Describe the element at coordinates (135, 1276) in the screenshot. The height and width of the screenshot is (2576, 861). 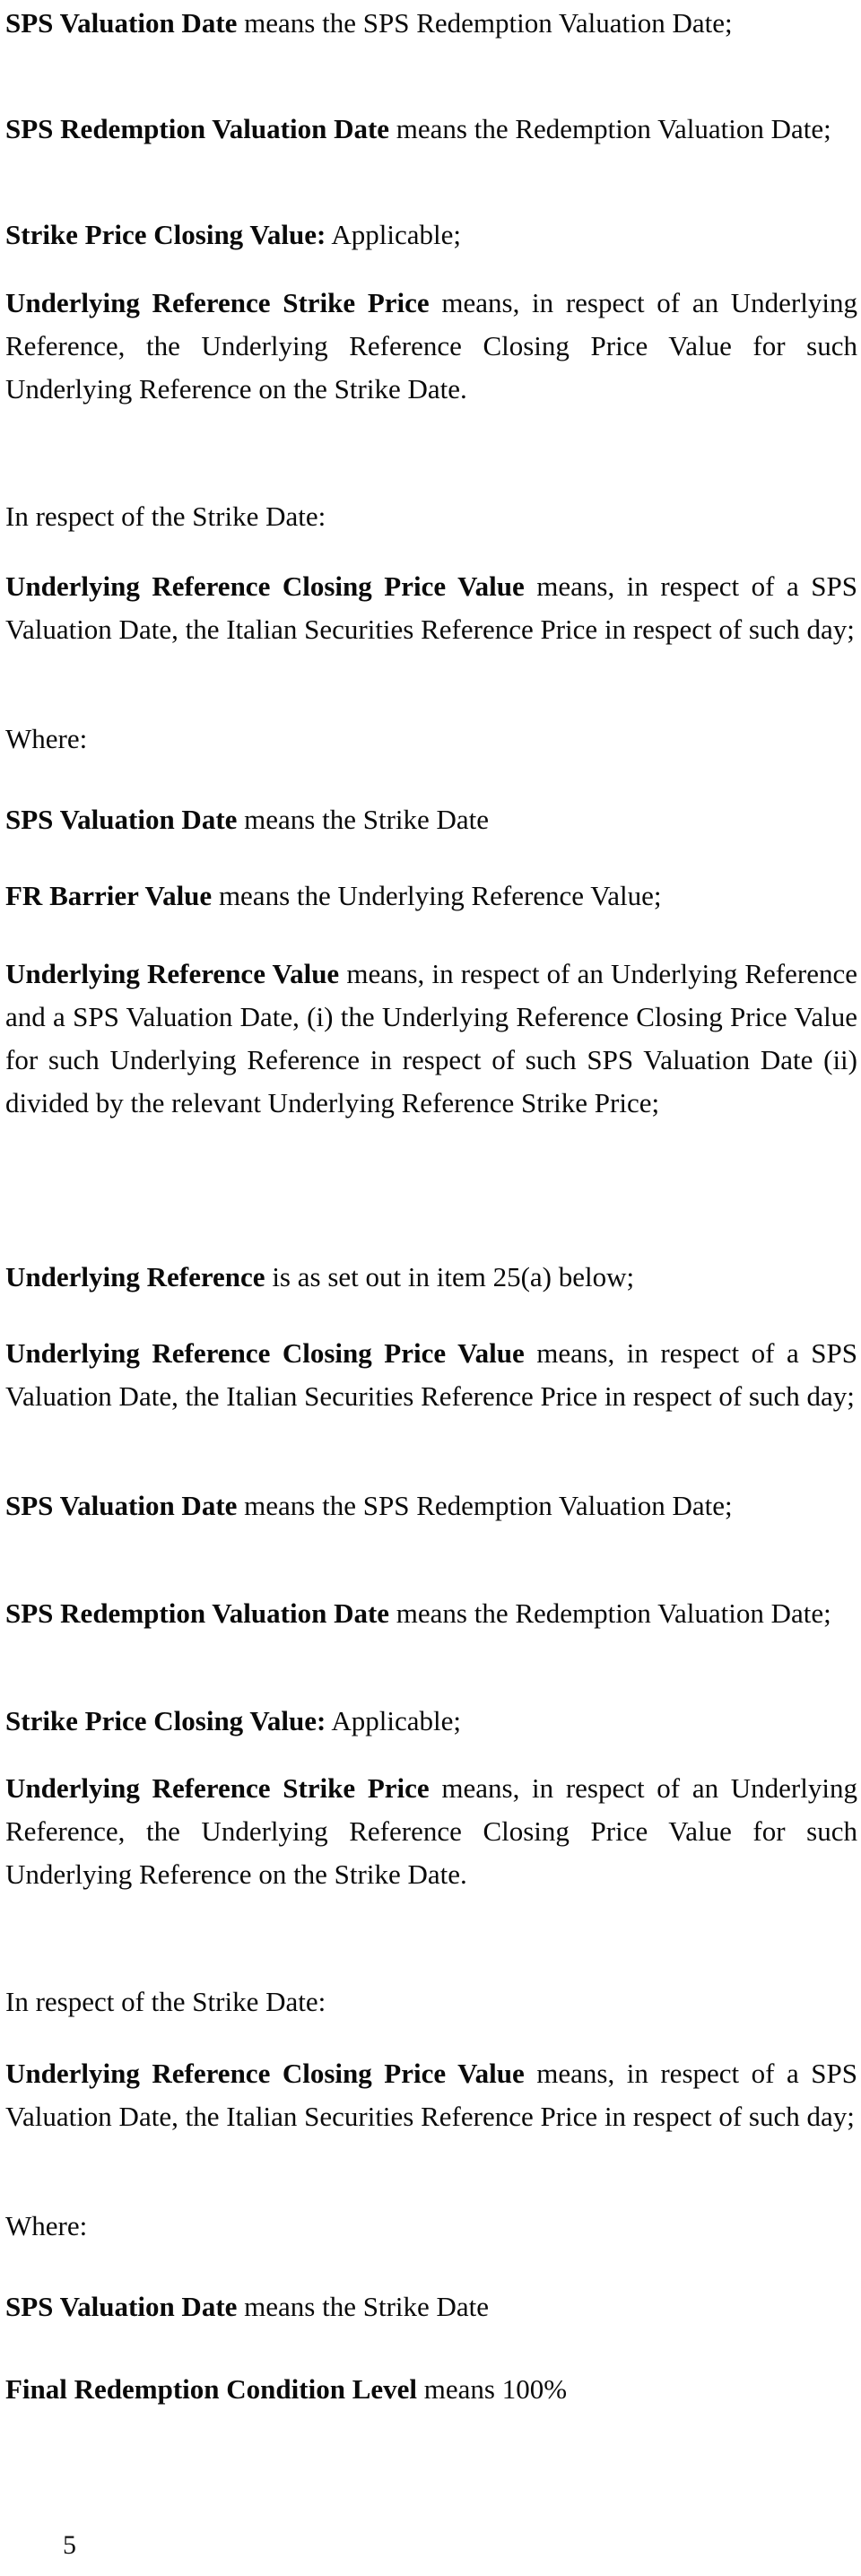
I see `defined-term: Underlying Reference` at that location.